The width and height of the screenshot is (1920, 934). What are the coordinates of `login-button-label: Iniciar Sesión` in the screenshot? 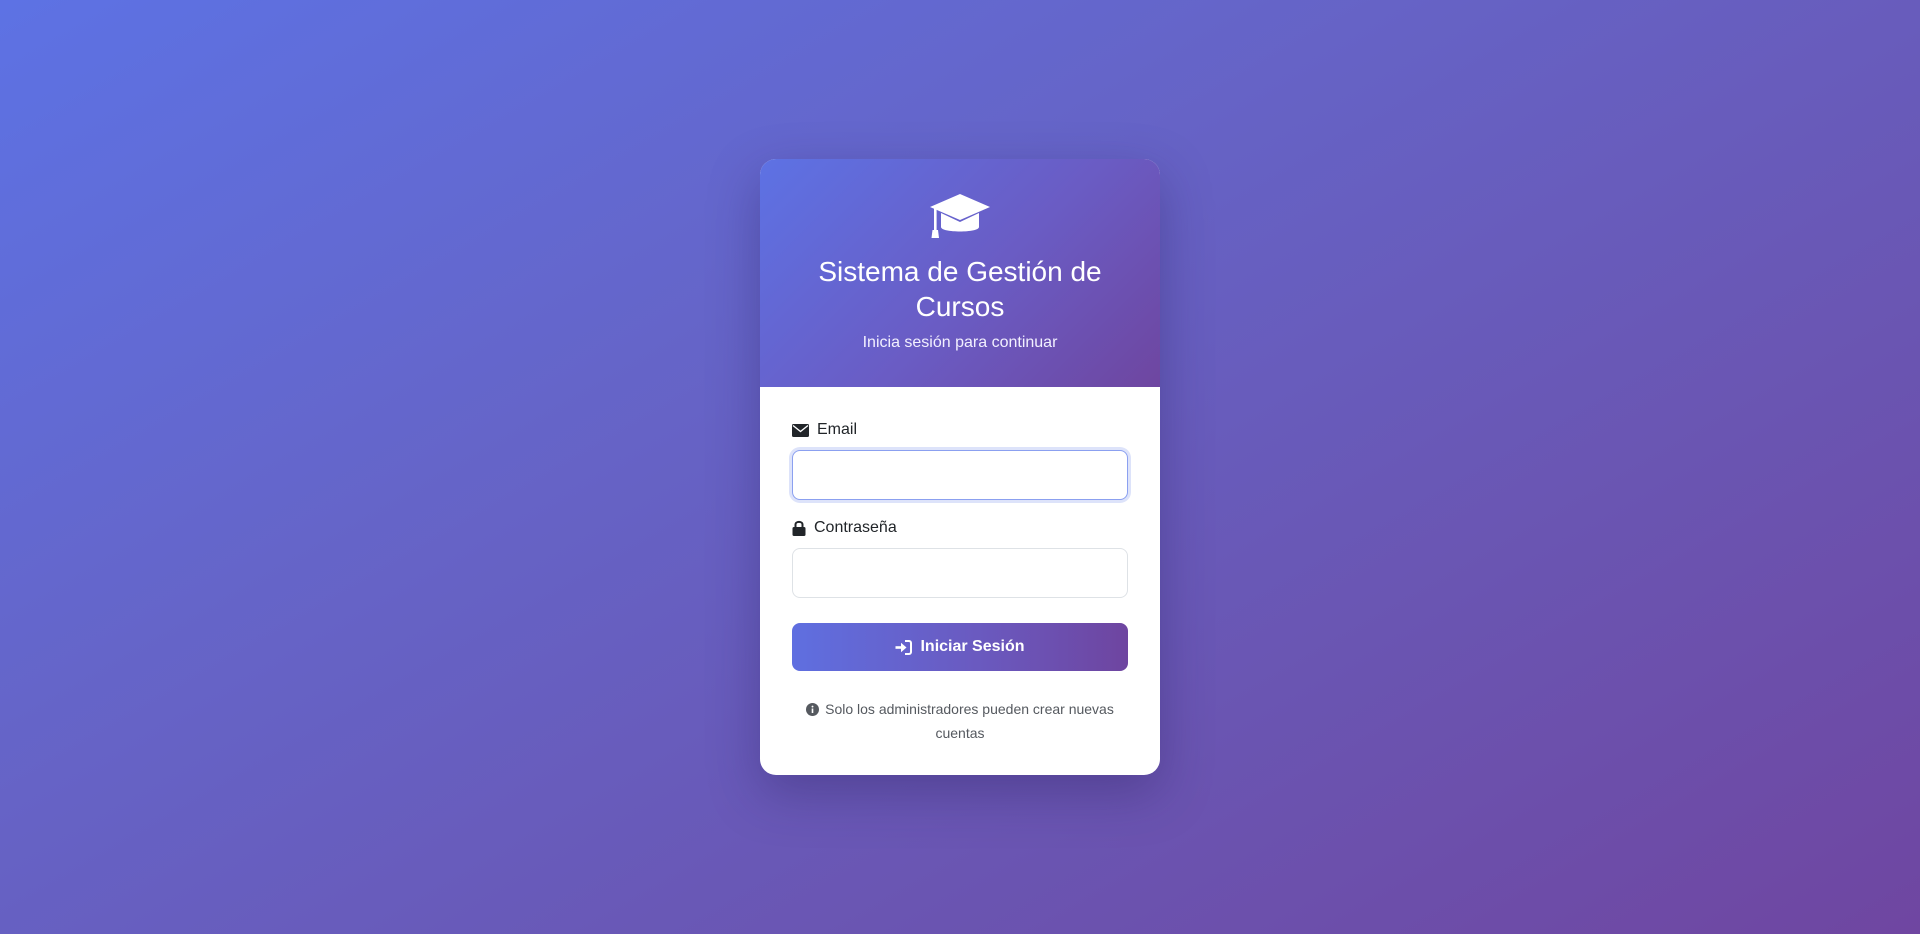 It's located at (972, 646).